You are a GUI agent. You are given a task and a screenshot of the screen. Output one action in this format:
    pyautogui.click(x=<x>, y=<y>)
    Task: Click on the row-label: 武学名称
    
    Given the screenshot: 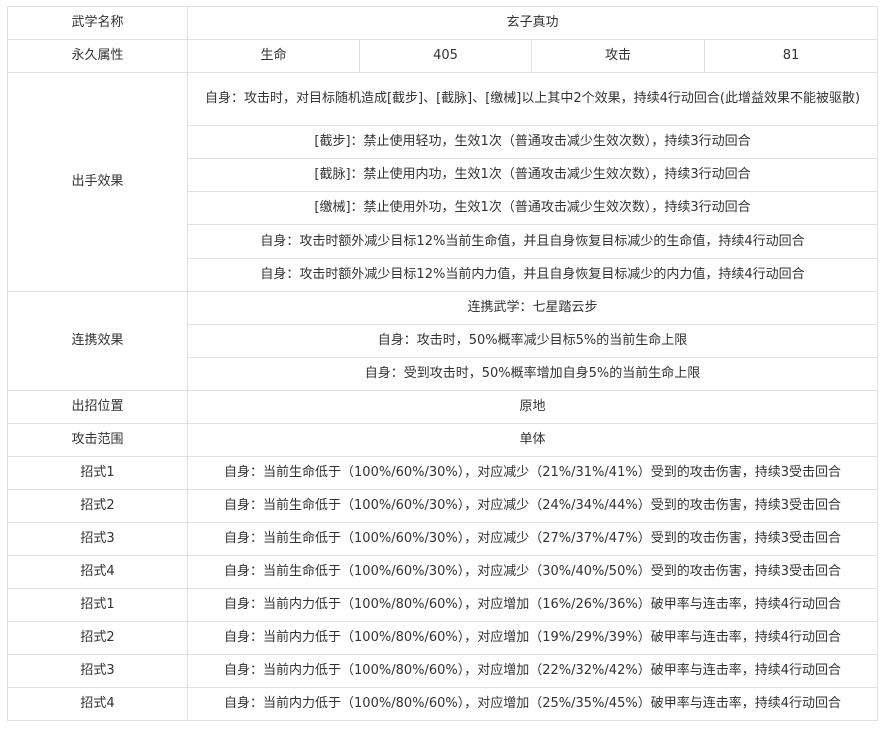 What is the action you would take?
    pyautogui.click(x=97, y=23)
    